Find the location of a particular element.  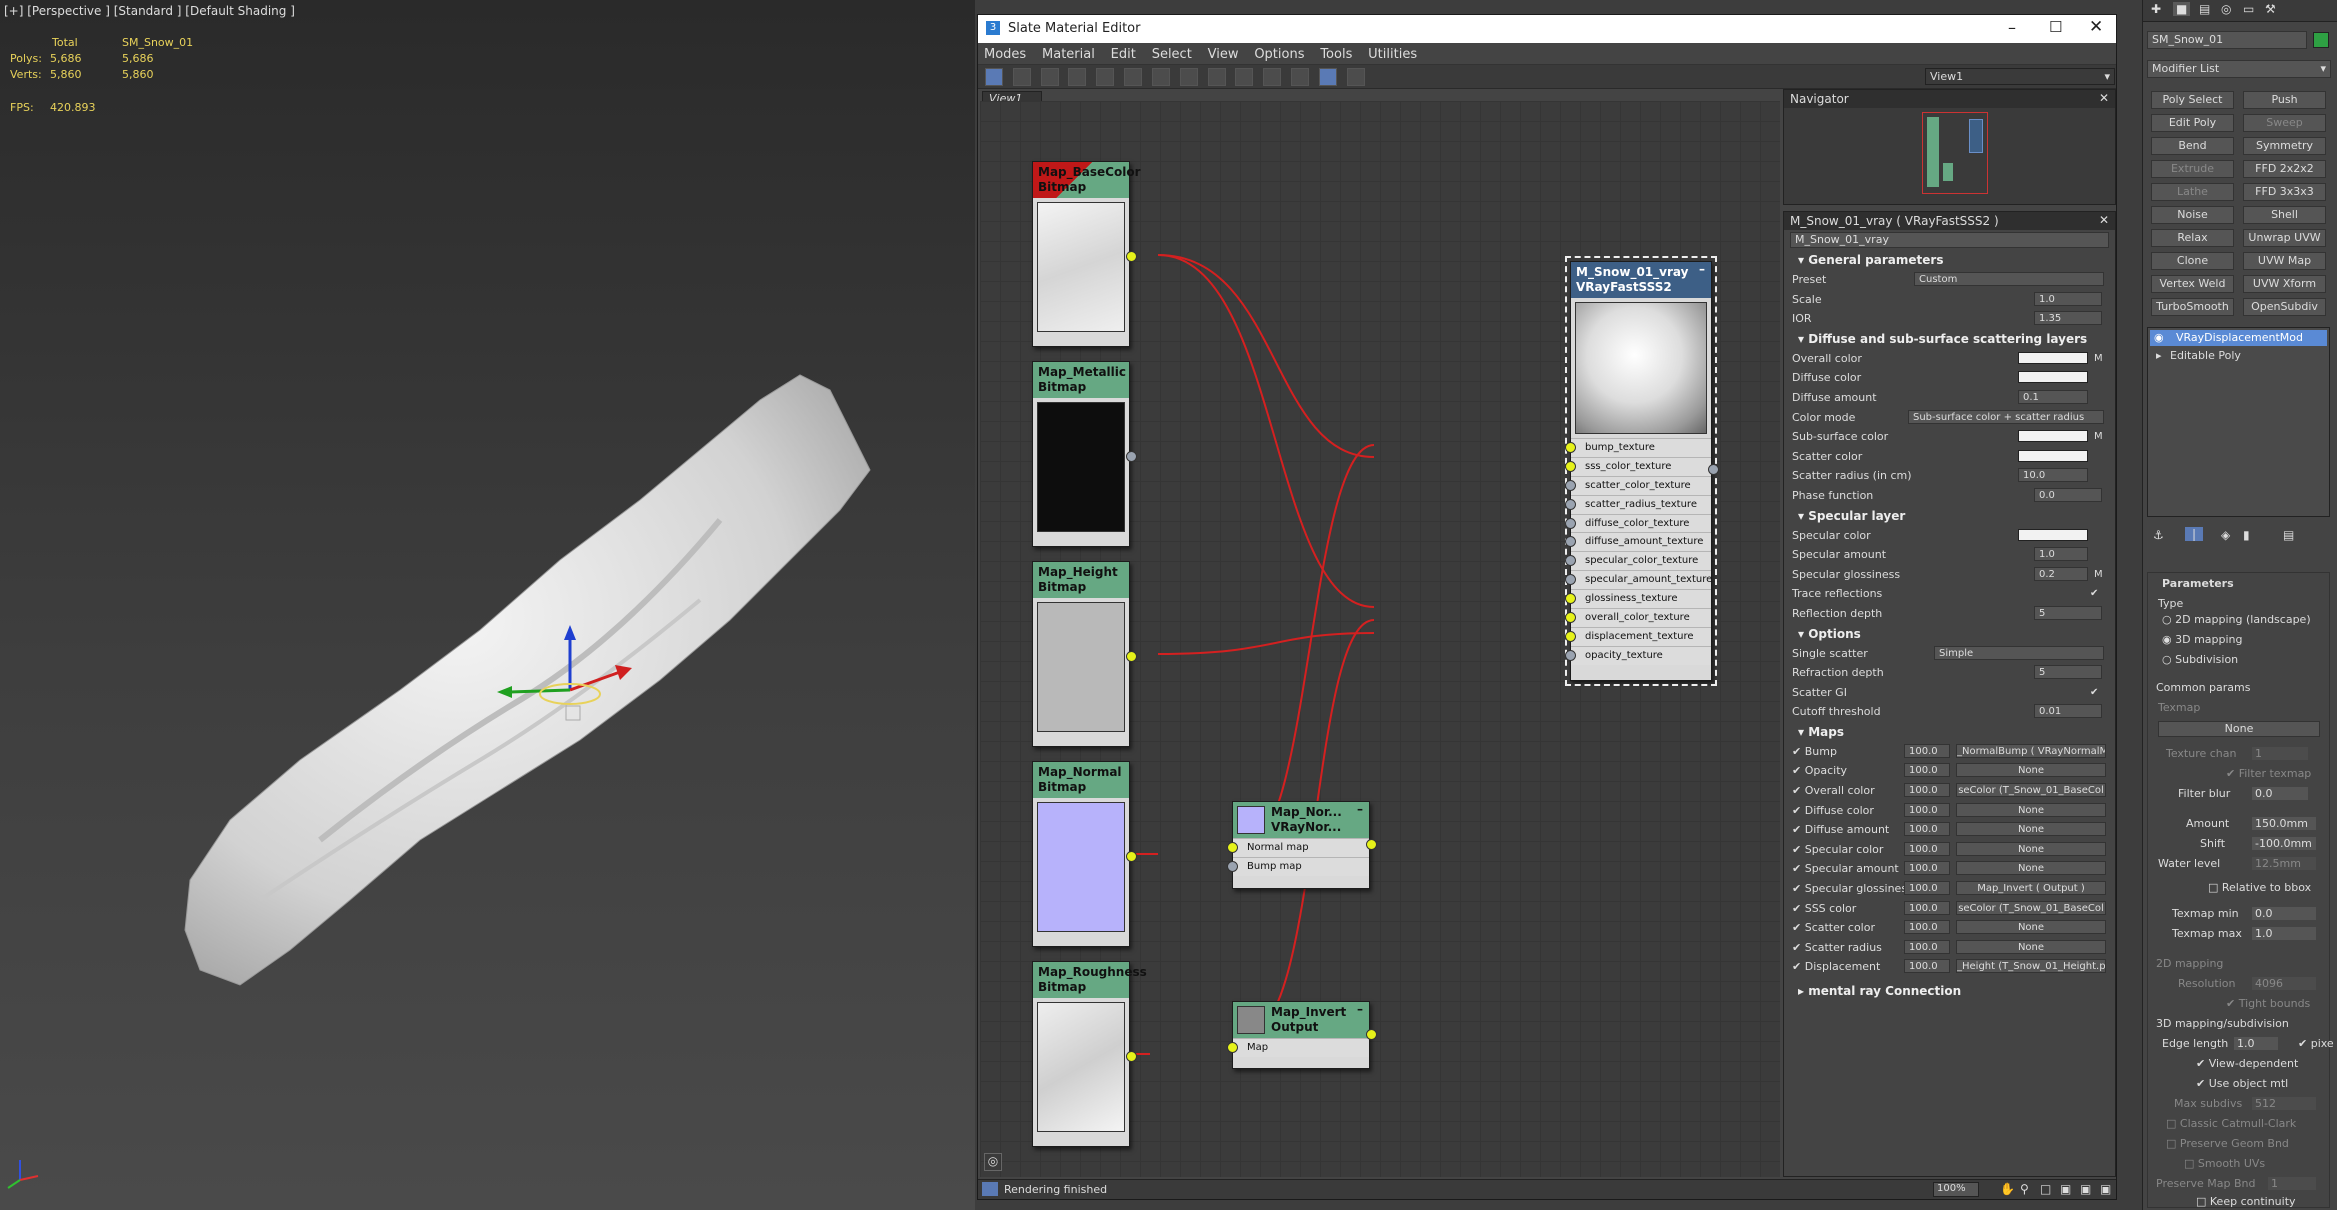

use-object-mtl-checkbox: ✔ Use object mtl is located at coordinates (2242, 1083).